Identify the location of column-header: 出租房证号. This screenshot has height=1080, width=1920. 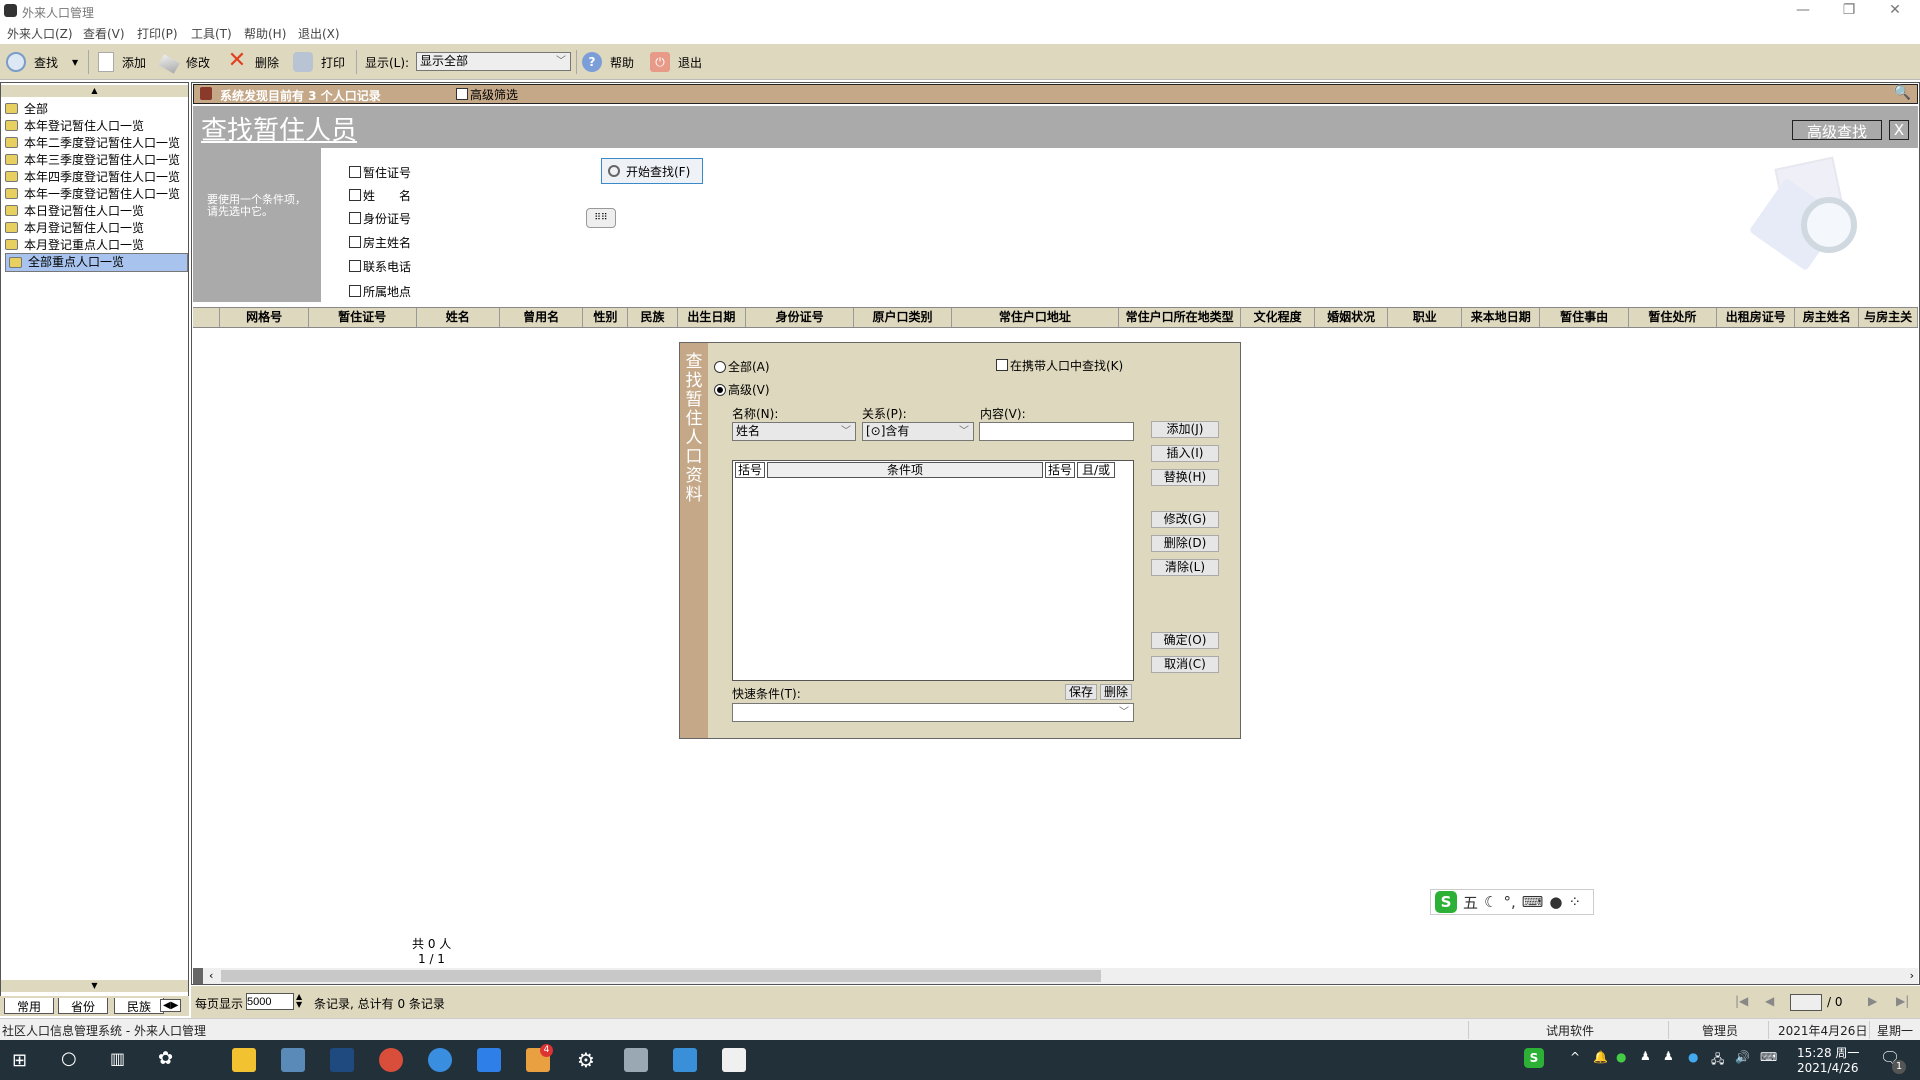
(1756, 317).